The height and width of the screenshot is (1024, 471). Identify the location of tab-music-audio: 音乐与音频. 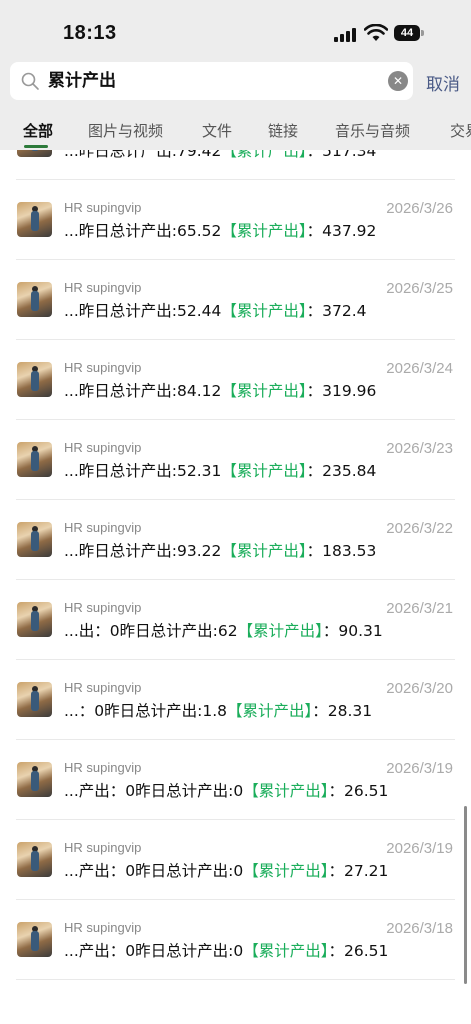
(372, 130).